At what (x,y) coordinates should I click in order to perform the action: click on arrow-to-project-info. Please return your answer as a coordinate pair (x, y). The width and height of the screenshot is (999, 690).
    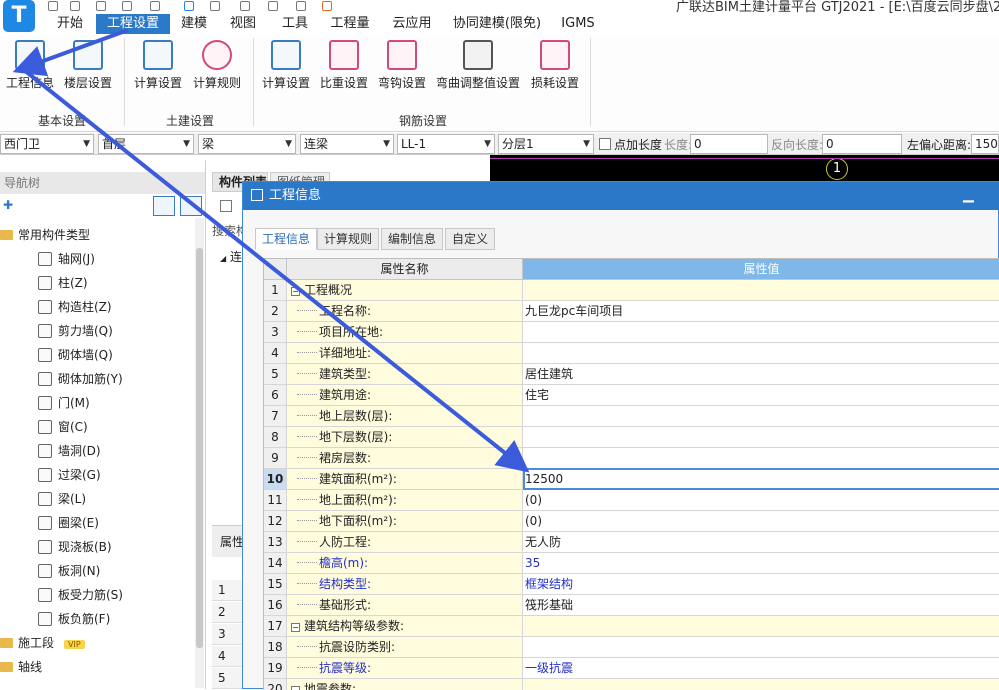
    Looking at the image, I should click on (70, 52).